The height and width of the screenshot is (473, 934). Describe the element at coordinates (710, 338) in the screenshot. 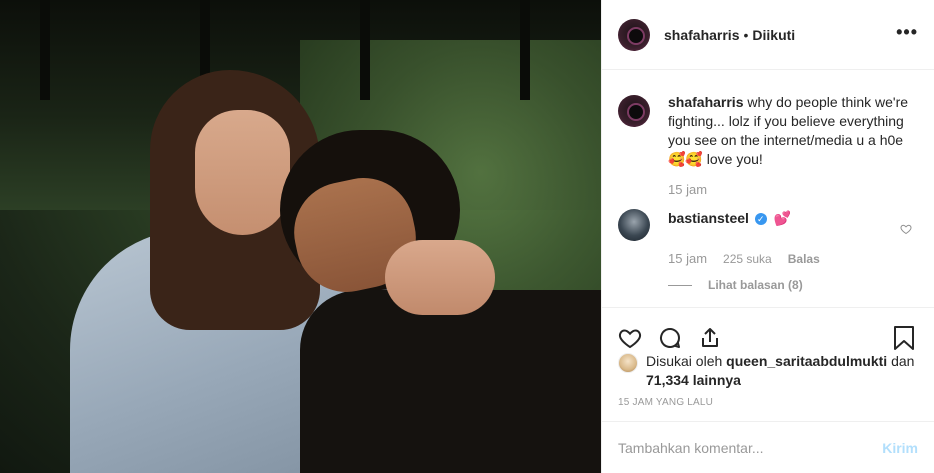

I see `share-icon` at that location.